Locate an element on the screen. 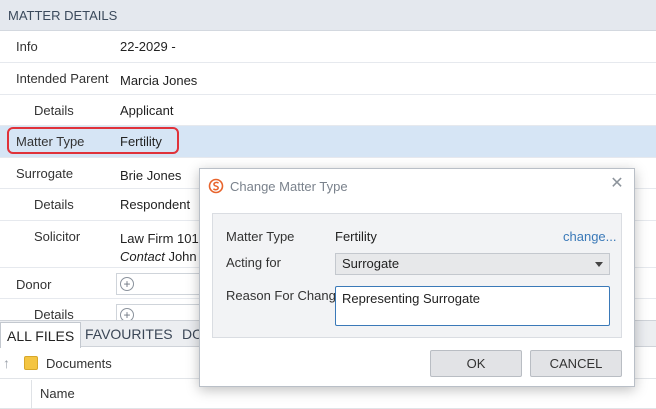 The width and height of the screenshot is (656, 409). contact-value: John is located at coordinates (182, 256).